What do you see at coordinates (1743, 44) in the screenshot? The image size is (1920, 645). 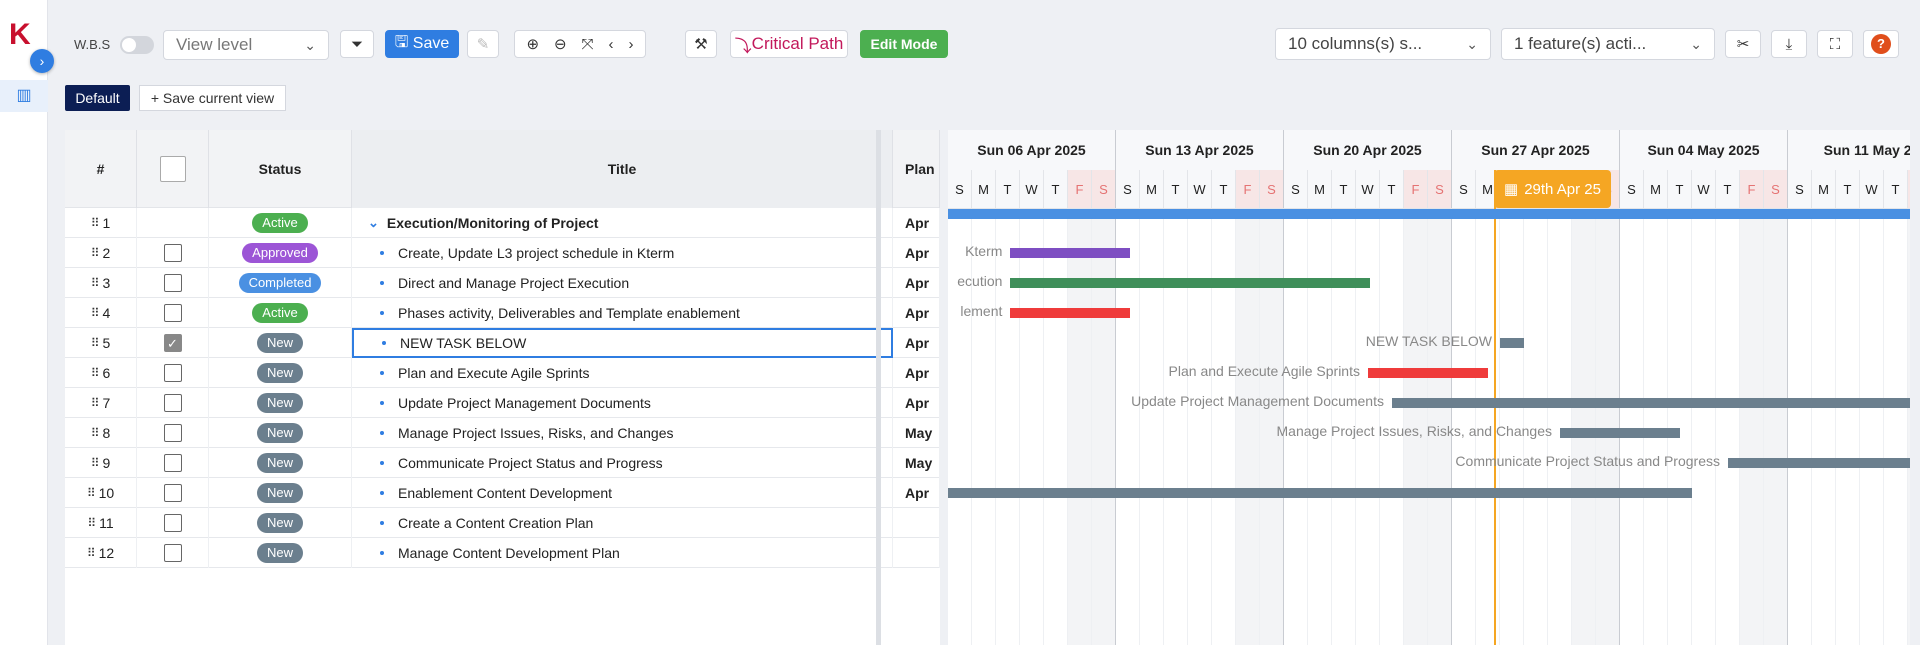 I see `cut-button: ✂` at bounding box center [1743, 44].